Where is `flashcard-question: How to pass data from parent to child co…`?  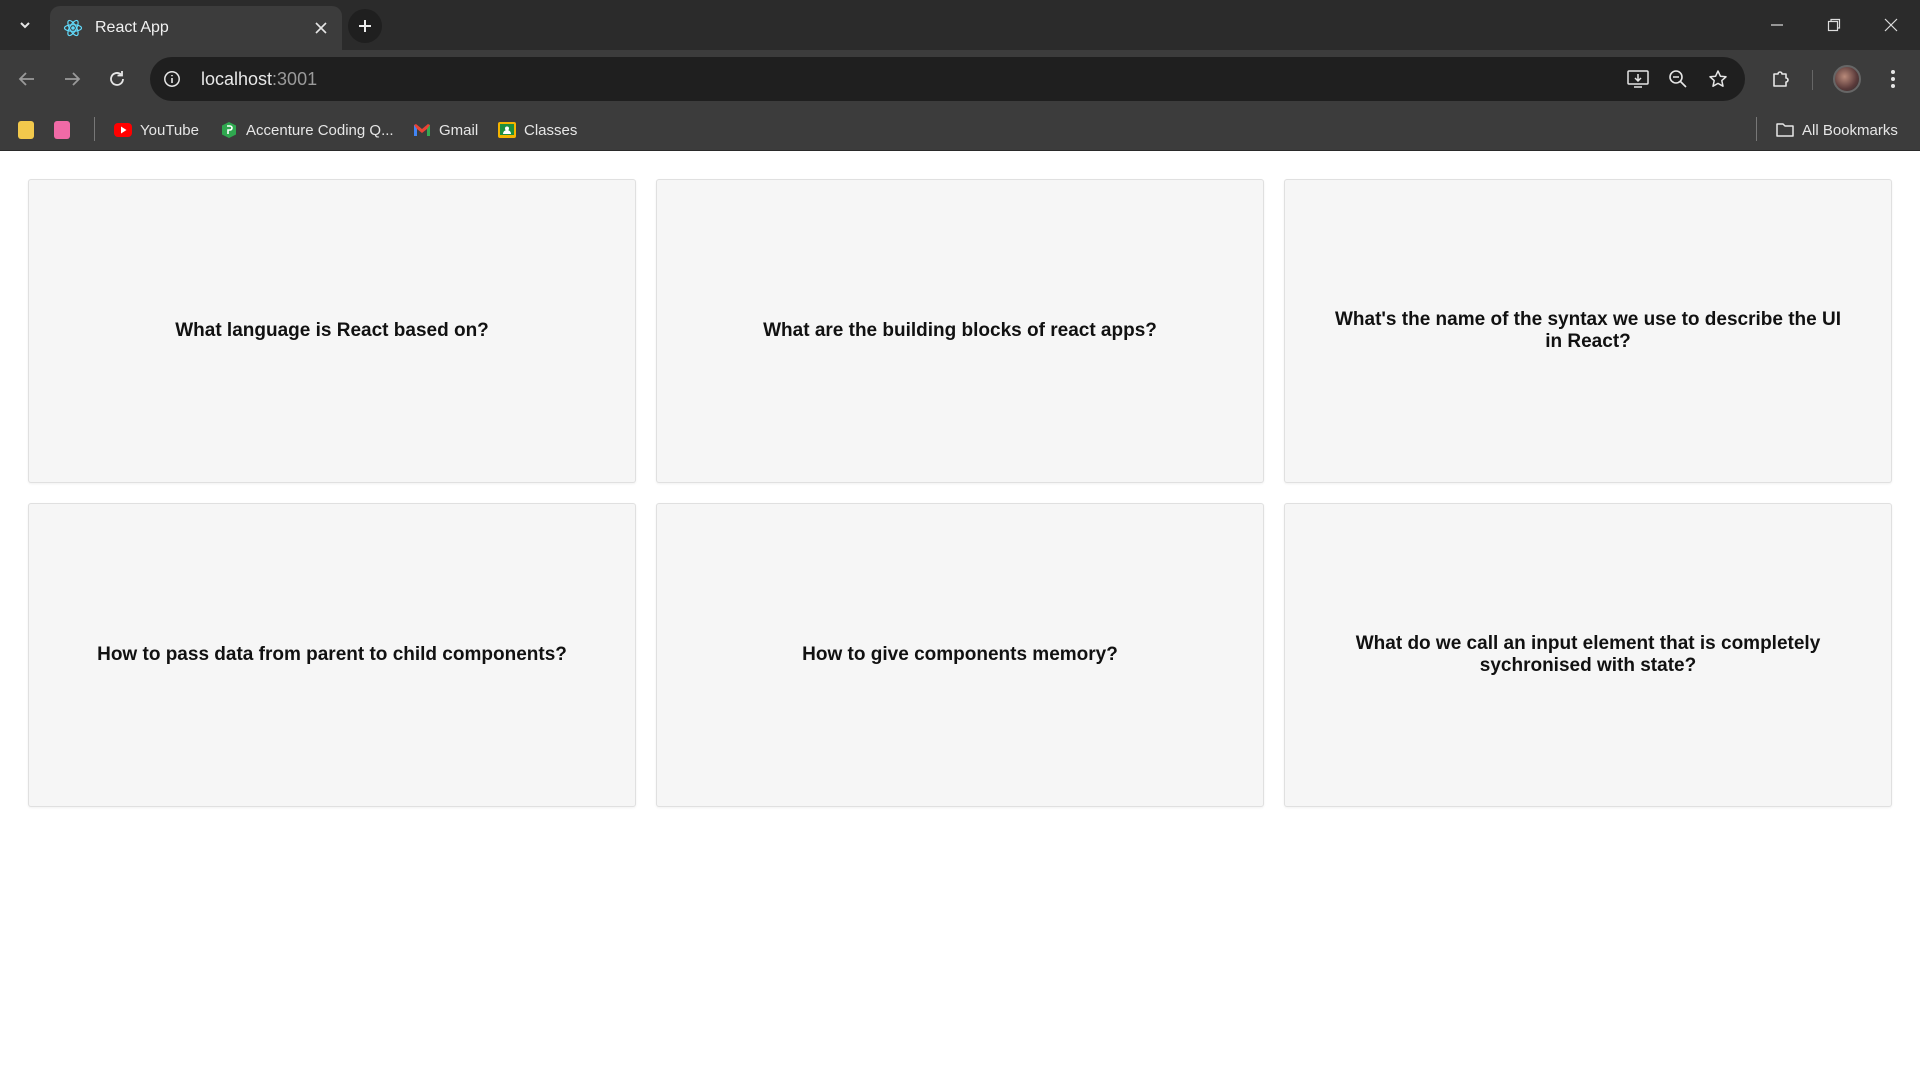 flashcard-question: How to pass data from parent to child co… is located at coordinates (332, 654).